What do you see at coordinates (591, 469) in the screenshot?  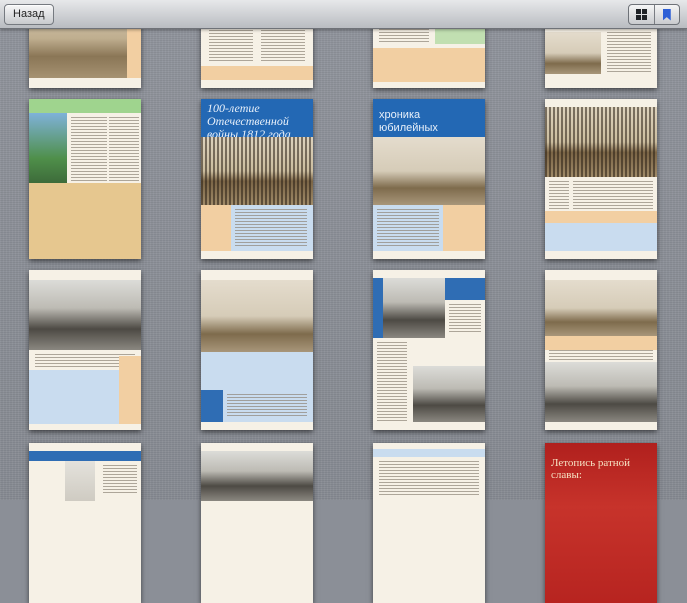 I see `page-title: Летопись ратной славы:` at bounding box center [591, 469].